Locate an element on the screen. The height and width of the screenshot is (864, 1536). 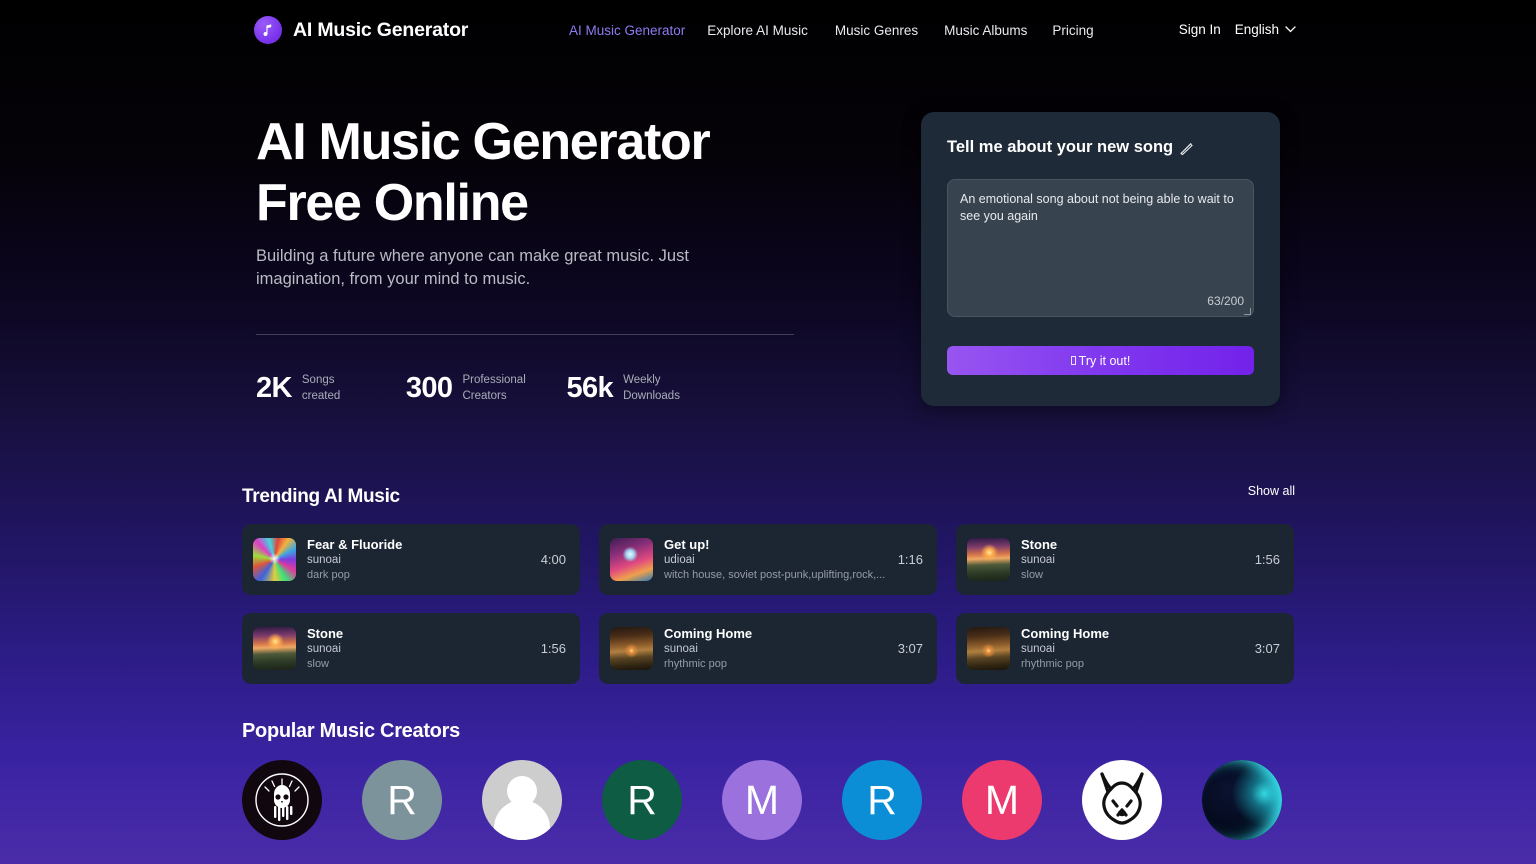
hero-title-line-1: AI Music Generator is located at coordinates (483, 142).